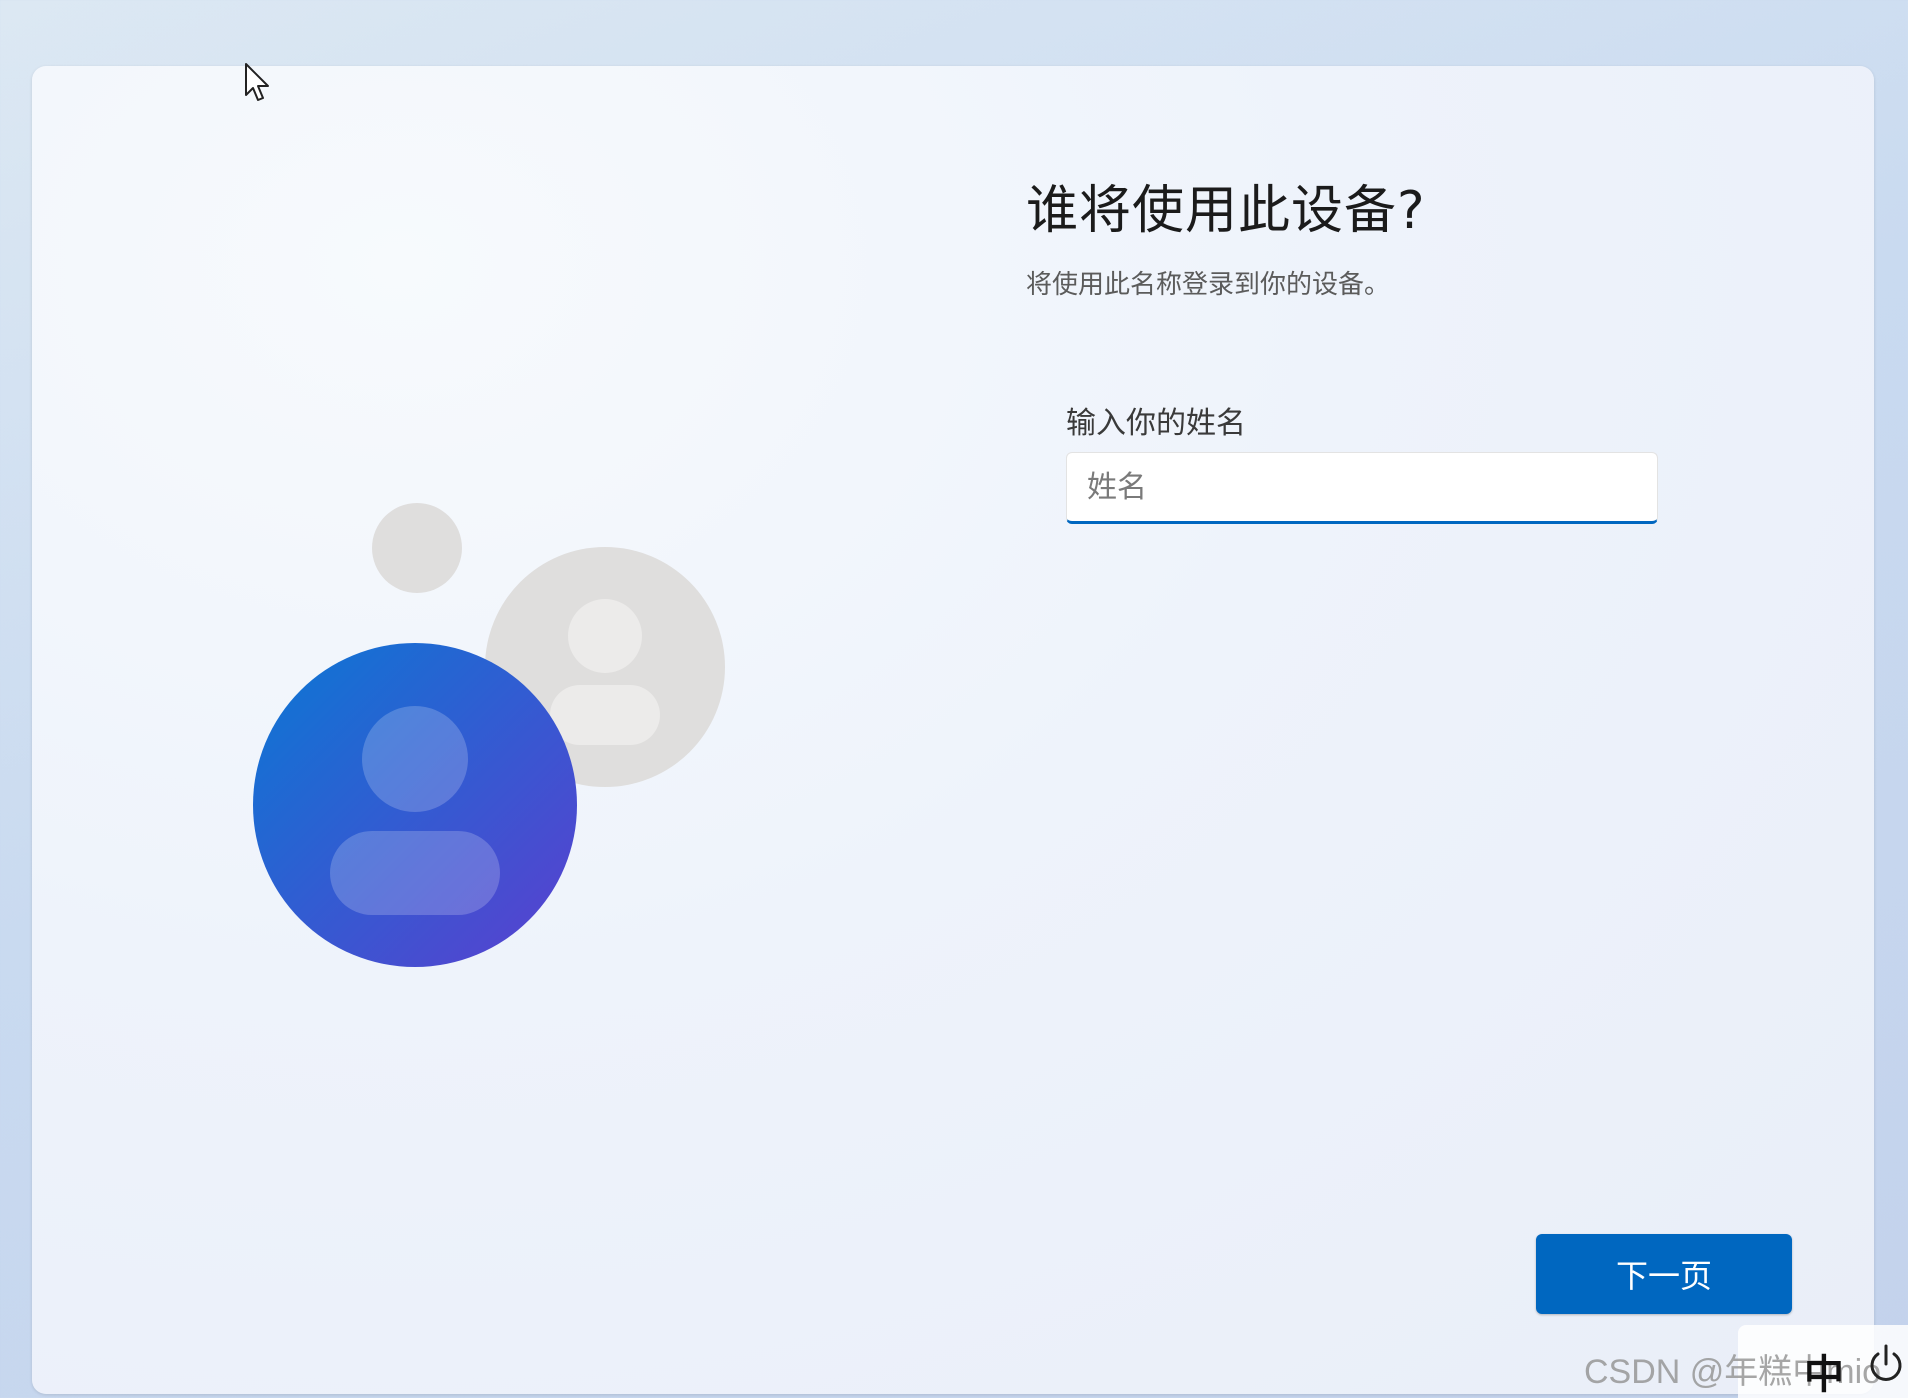 The image size is (1908, 1398). What do you see at coordinates (1824, 1370) in the screenshot?
I see `ime-indicator: 中` at bounding box center [1824, 1370].